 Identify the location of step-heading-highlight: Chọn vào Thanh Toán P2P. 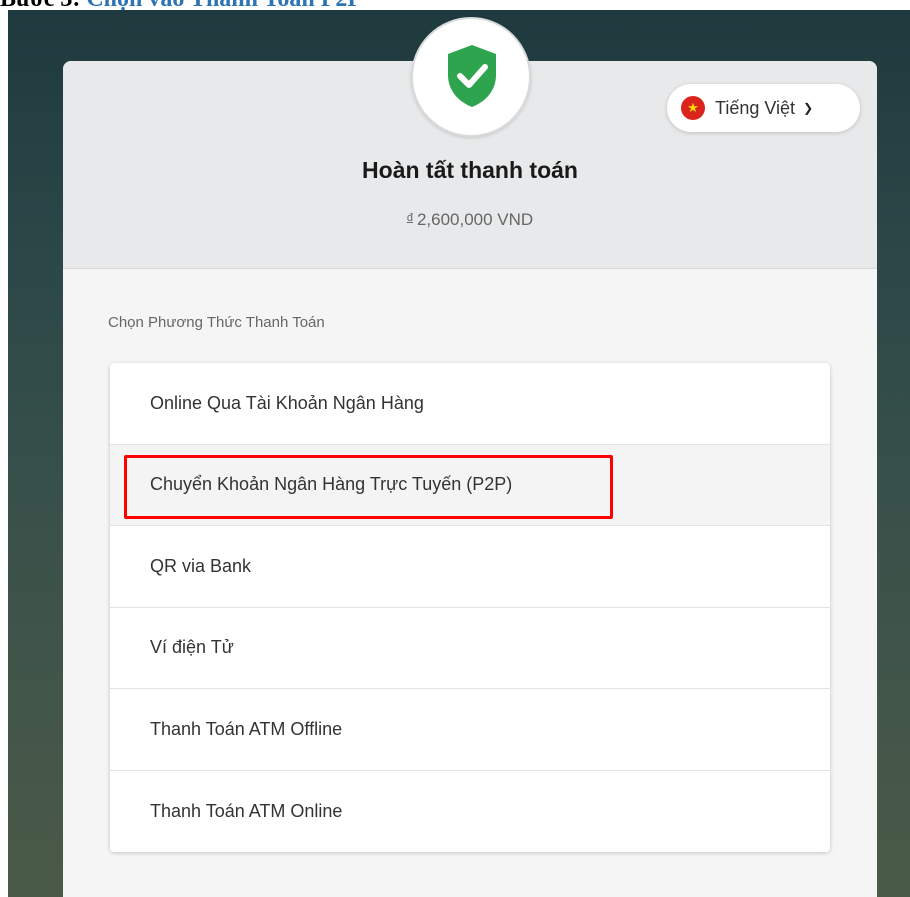
(224, 5).